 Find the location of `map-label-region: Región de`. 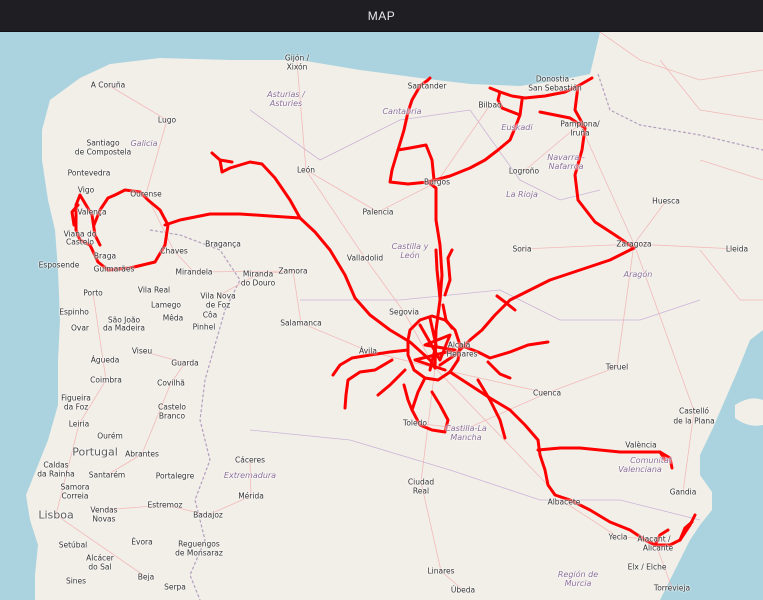

map-label-region: Región de is located at coordinates (578, 574).